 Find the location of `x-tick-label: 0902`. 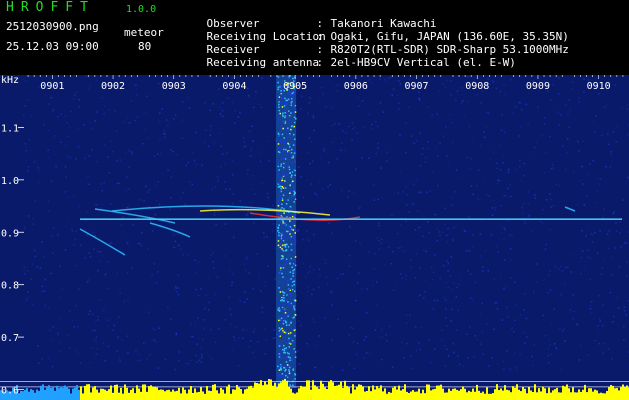

x-tick-label: 0902 is located at coordinates (113, 86).